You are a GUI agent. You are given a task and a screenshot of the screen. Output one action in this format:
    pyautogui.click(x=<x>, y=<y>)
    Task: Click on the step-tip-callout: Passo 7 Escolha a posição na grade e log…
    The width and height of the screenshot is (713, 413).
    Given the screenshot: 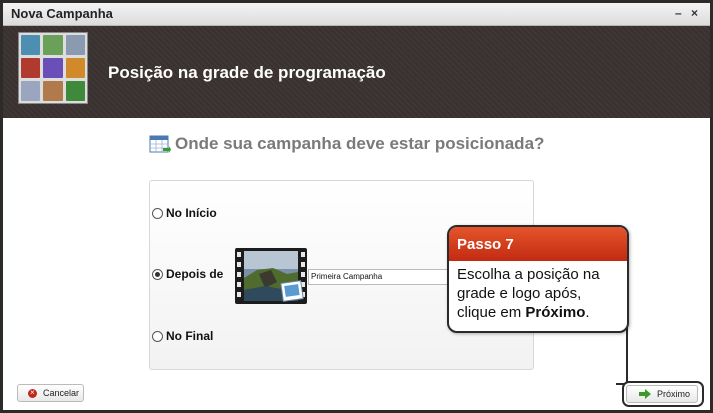 What is the action you would take?
    pyautogui.click(x=538, y=279)
    